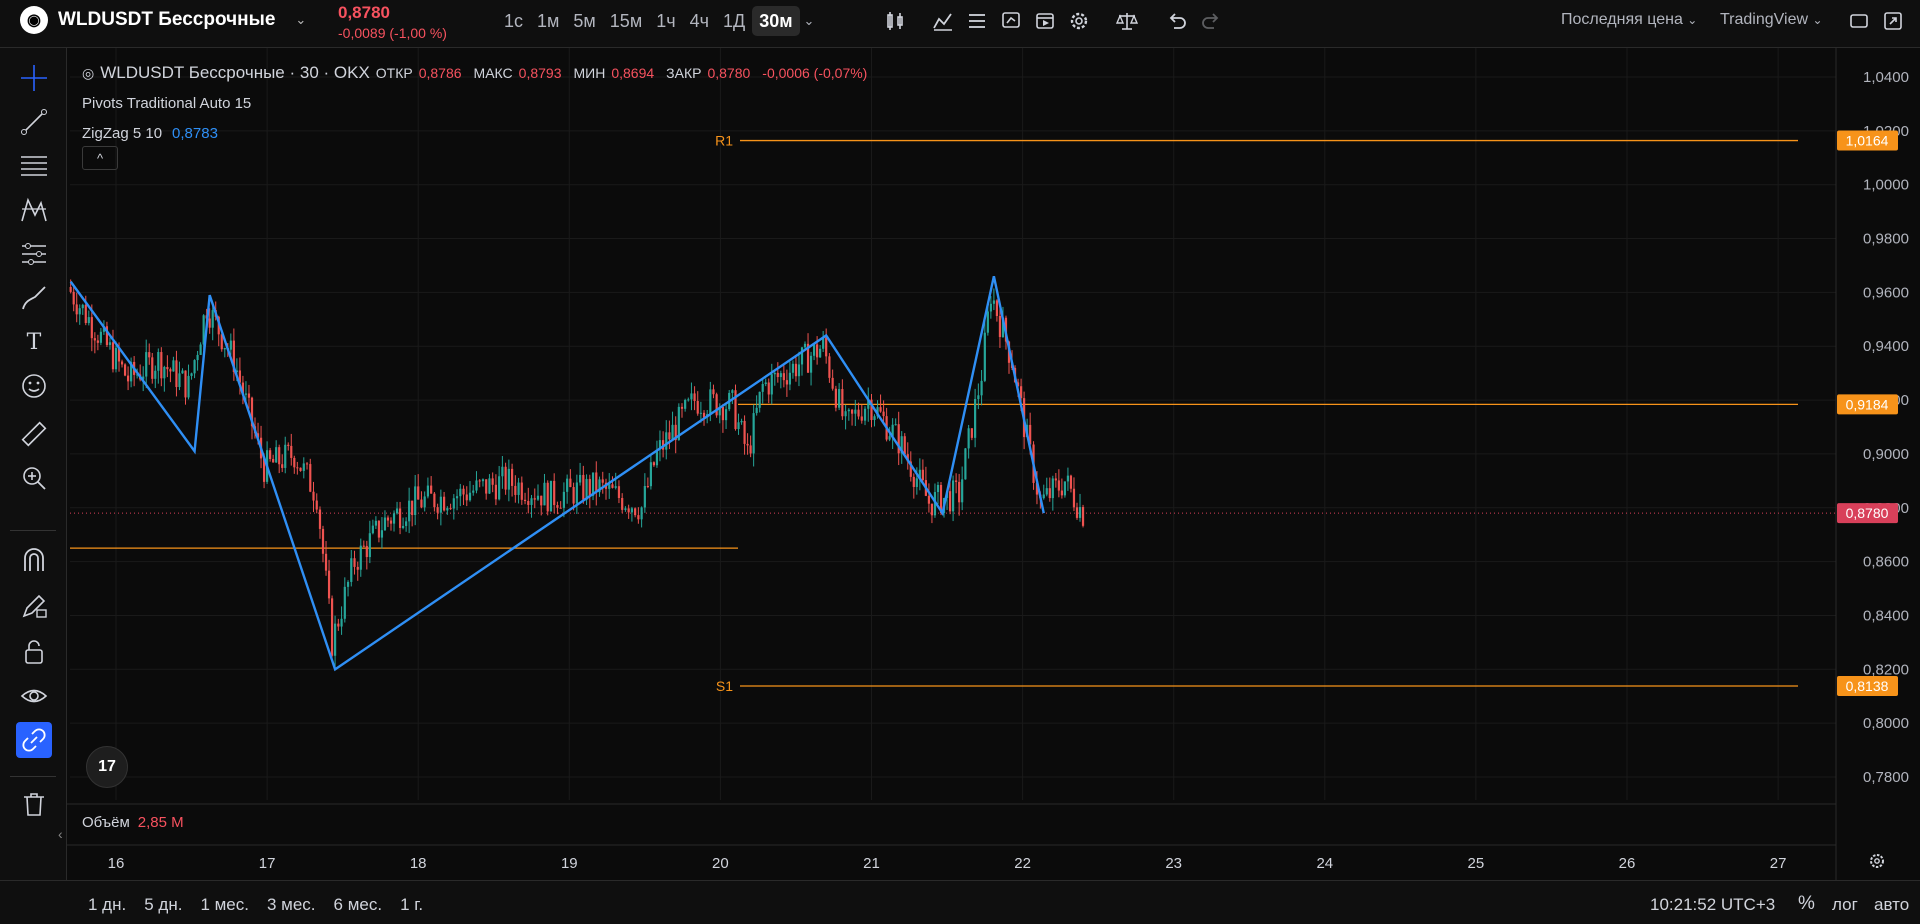  Describe the element at coordinates (107, 905) in the screenshot. I see `range-1d: 1 дн.` at that location.